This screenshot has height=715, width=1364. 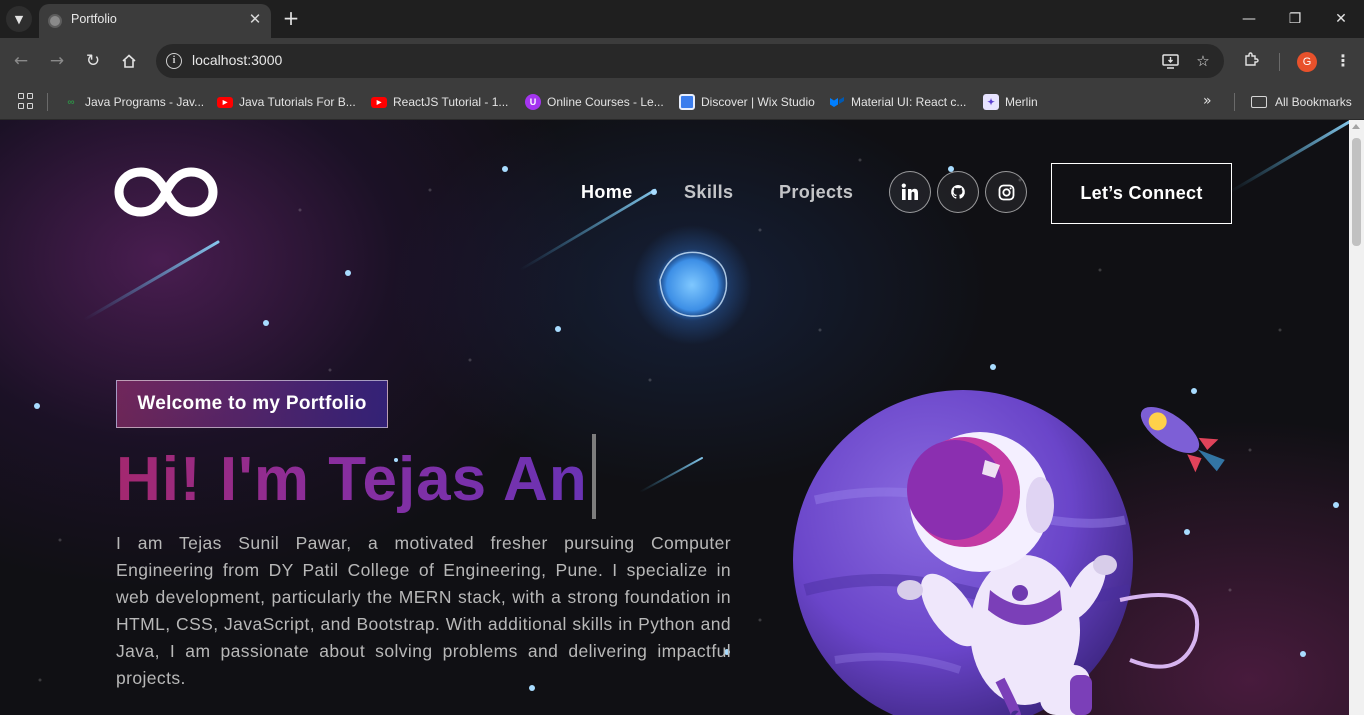 What do you see at coordinates (1170, 61) in the screenshot?
I see `install-app-icon` at bounding box center [1170, 61].